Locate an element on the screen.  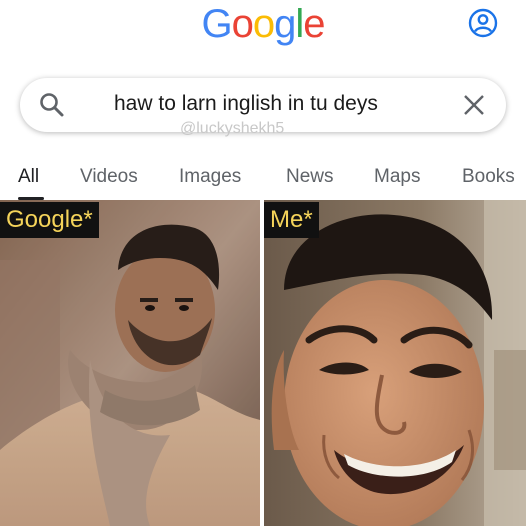
search-icon is located at coordinates (52, 105).